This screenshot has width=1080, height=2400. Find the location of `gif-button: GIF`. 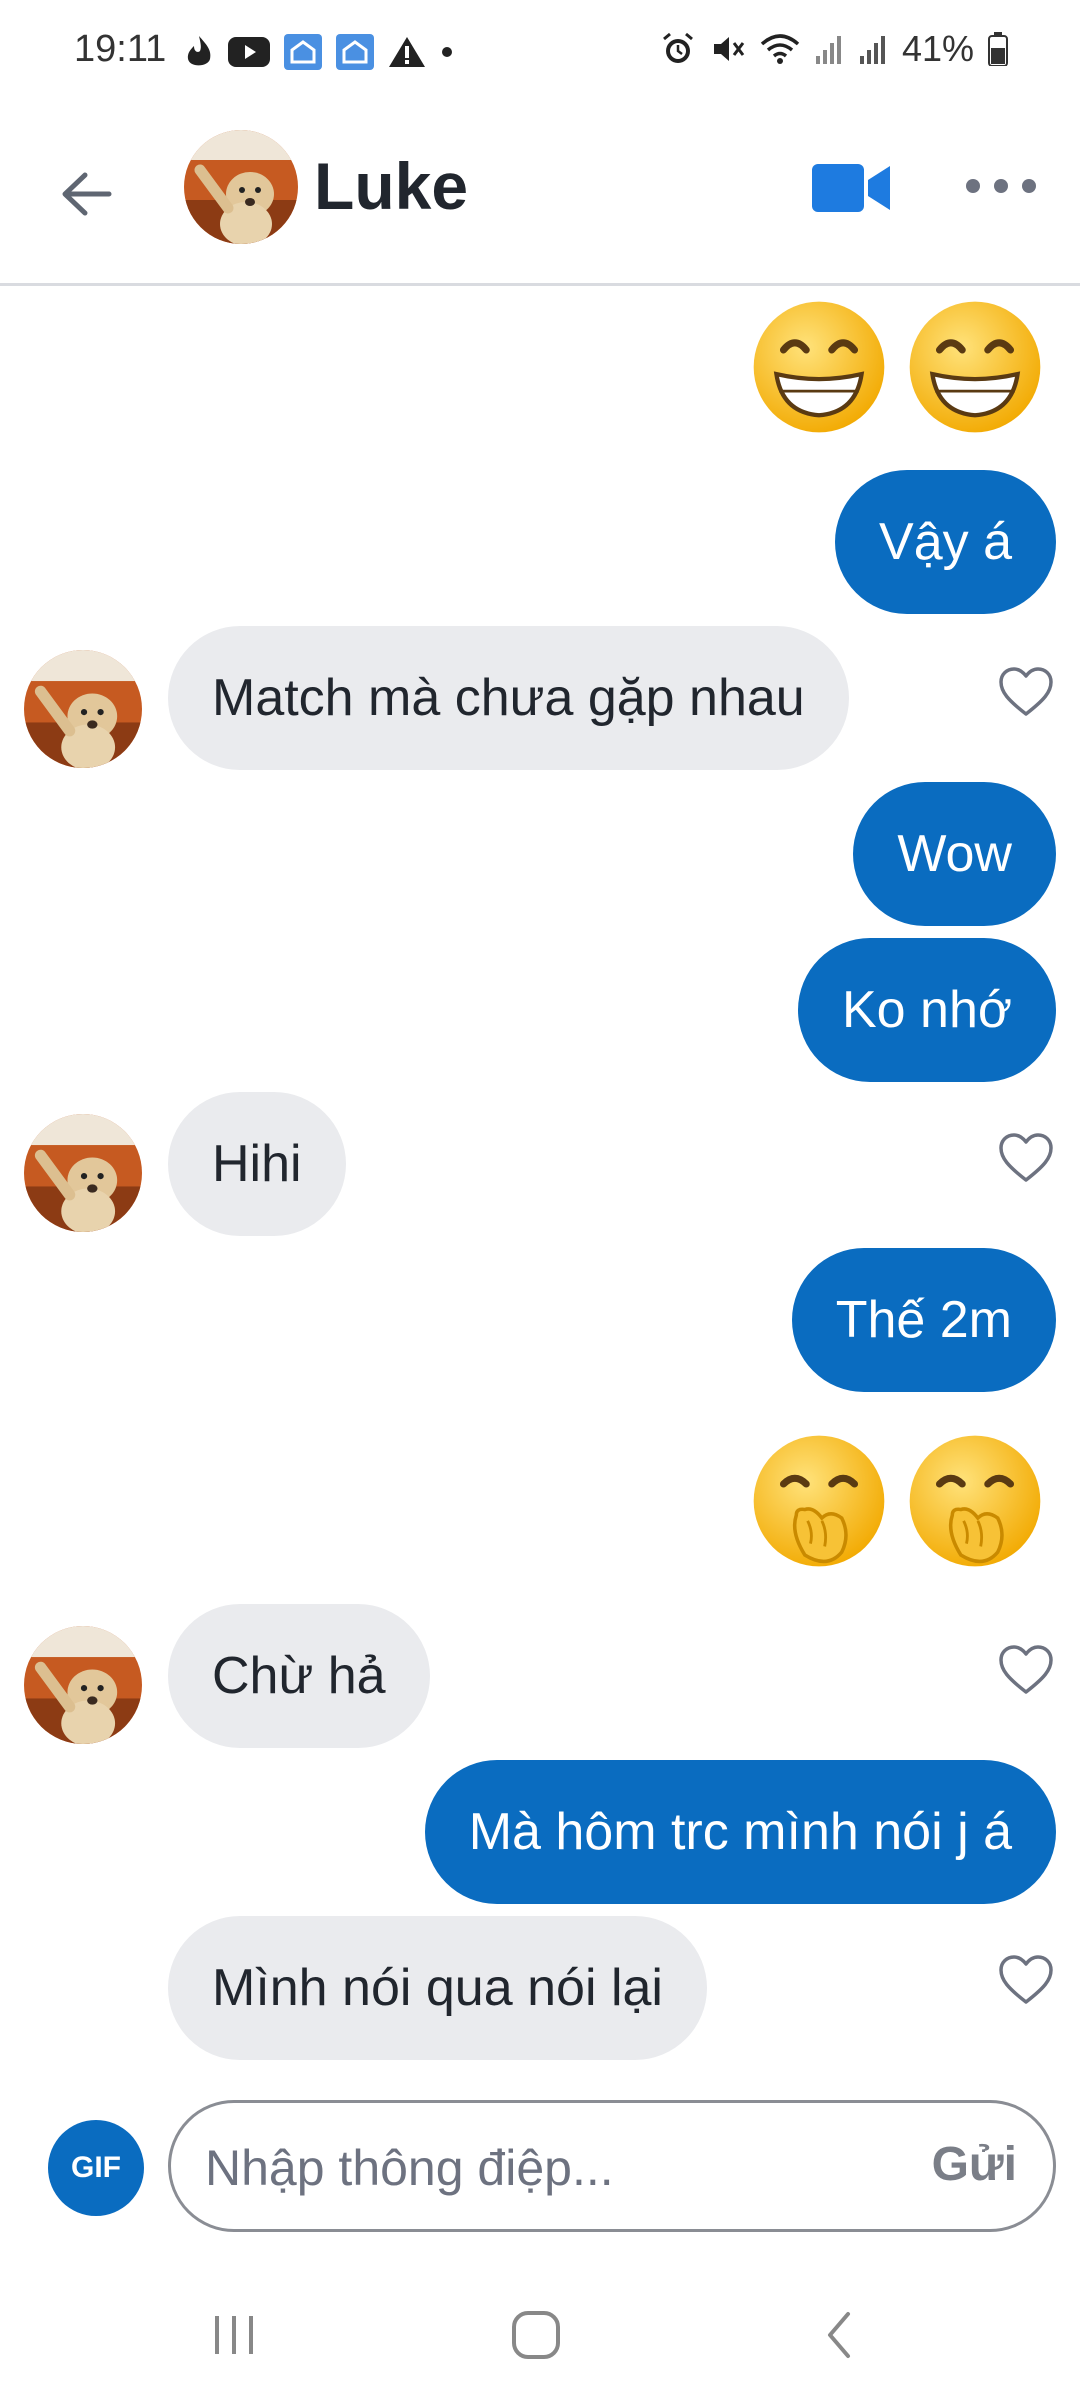

gif-button: GIF is located at coordinates (96, 2168).